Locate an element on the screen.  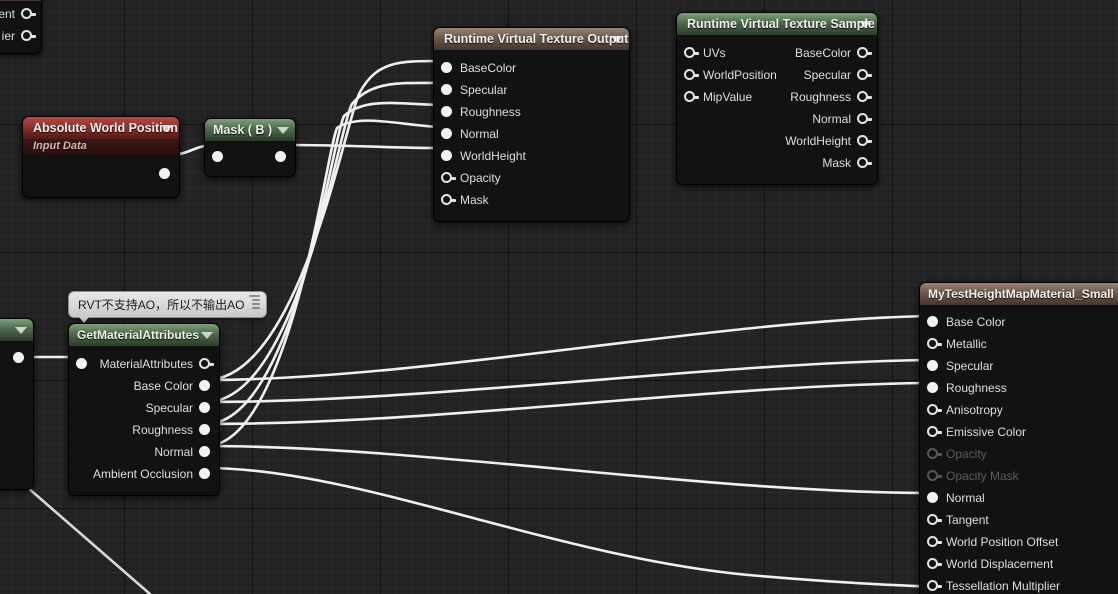
pin-row-metallic: Metallic is located at coordinates (1019, 344).